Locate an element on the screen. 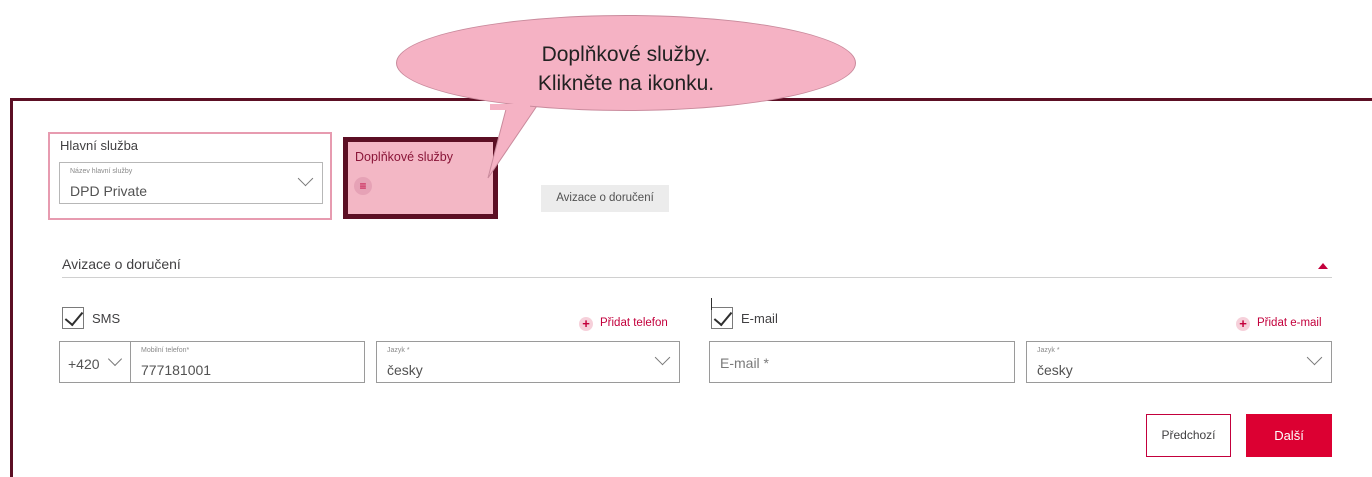 The width and height of the screenshot is (1372, 477). collapse-arrow-icon is located at coordinates (1323, 266).